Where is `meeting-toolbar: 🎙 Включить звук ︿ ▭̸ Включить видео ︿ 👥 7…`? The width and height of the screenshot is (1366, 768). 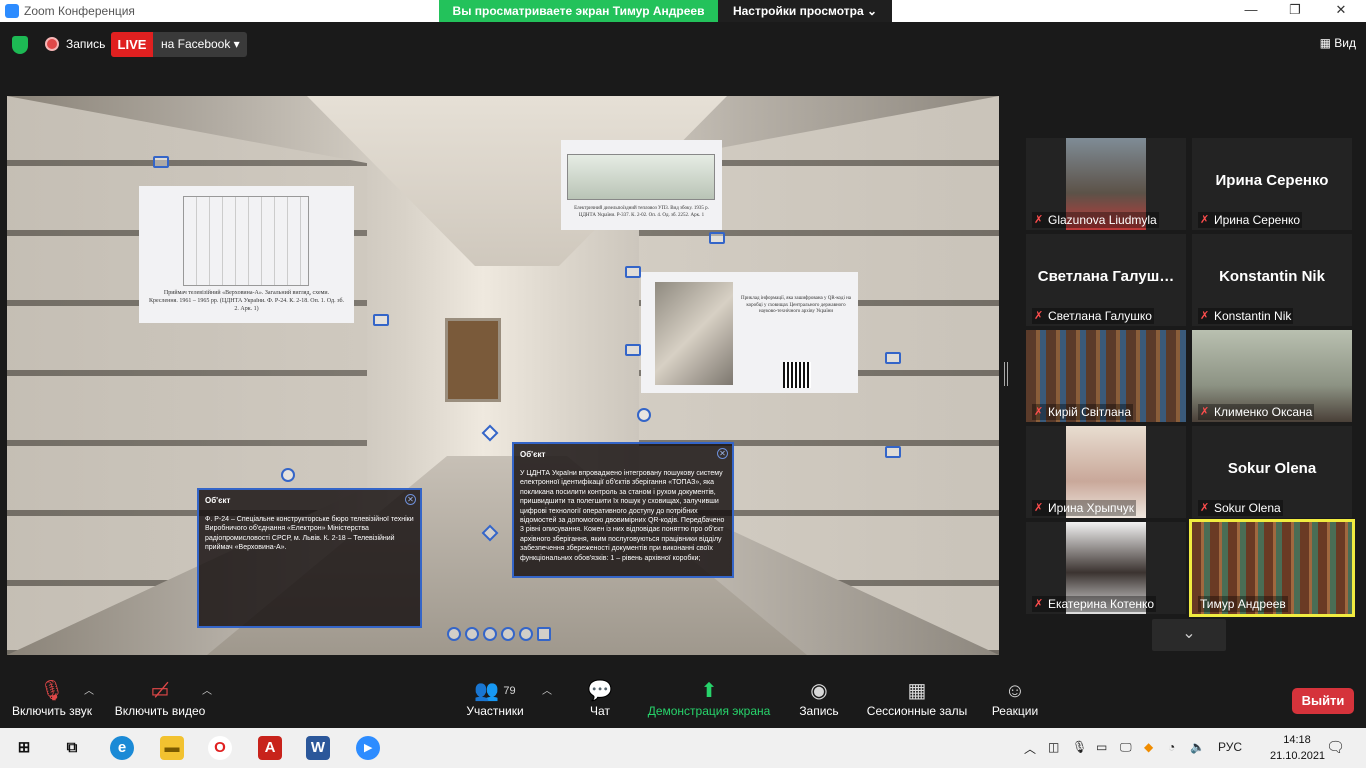 meeting-toolbar: 🎙 Включить звук ︿ ▭̸ Включить видео ︿ 👥 7… is located at coordinates (683, 700).